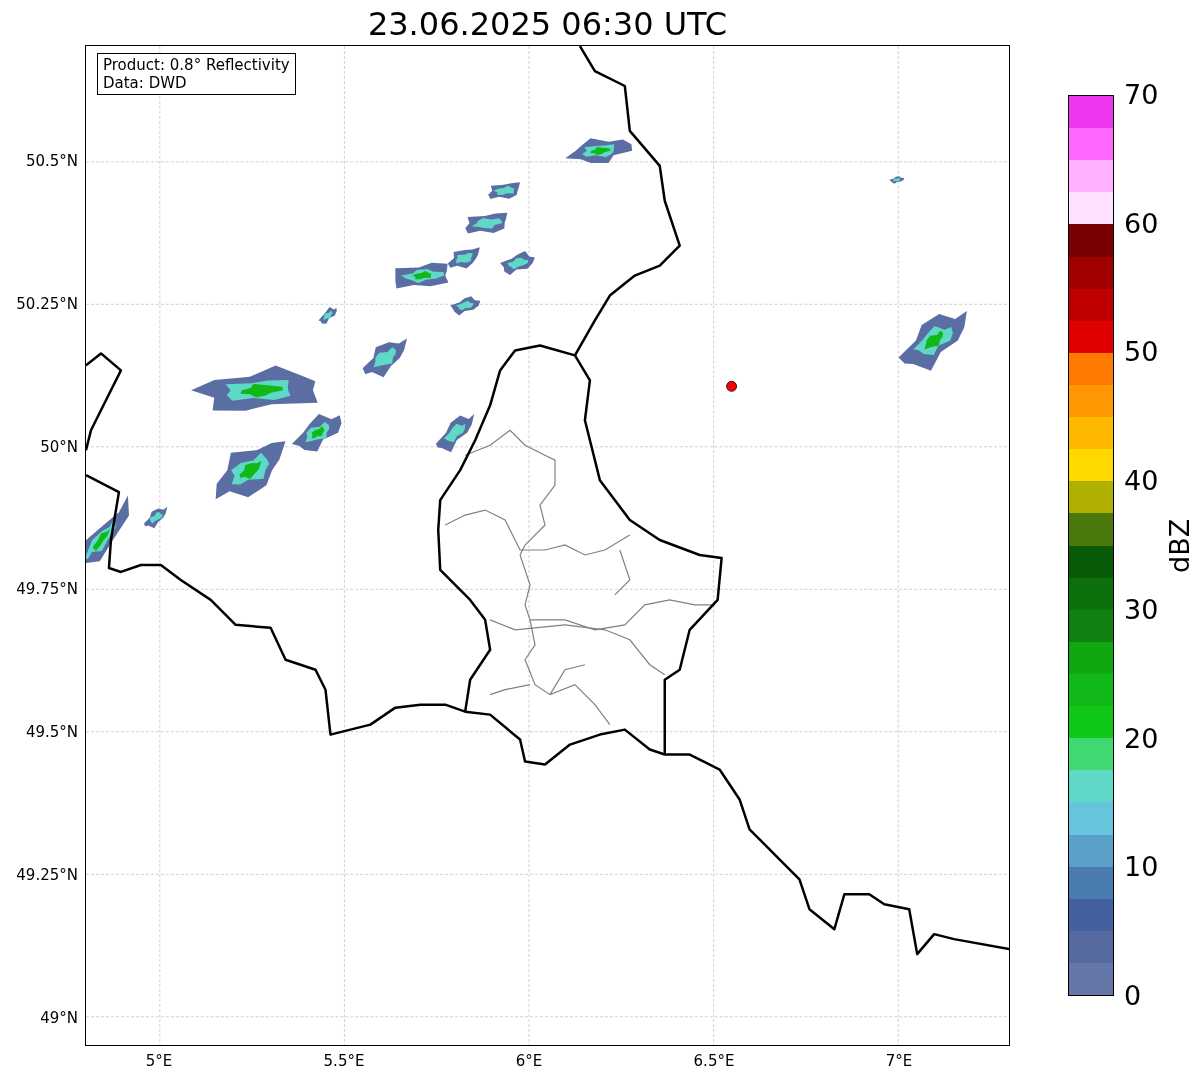 This screenshot has width=1202, height=1081. I want to click on longitude-label: 5°E, so click(159, 1061).